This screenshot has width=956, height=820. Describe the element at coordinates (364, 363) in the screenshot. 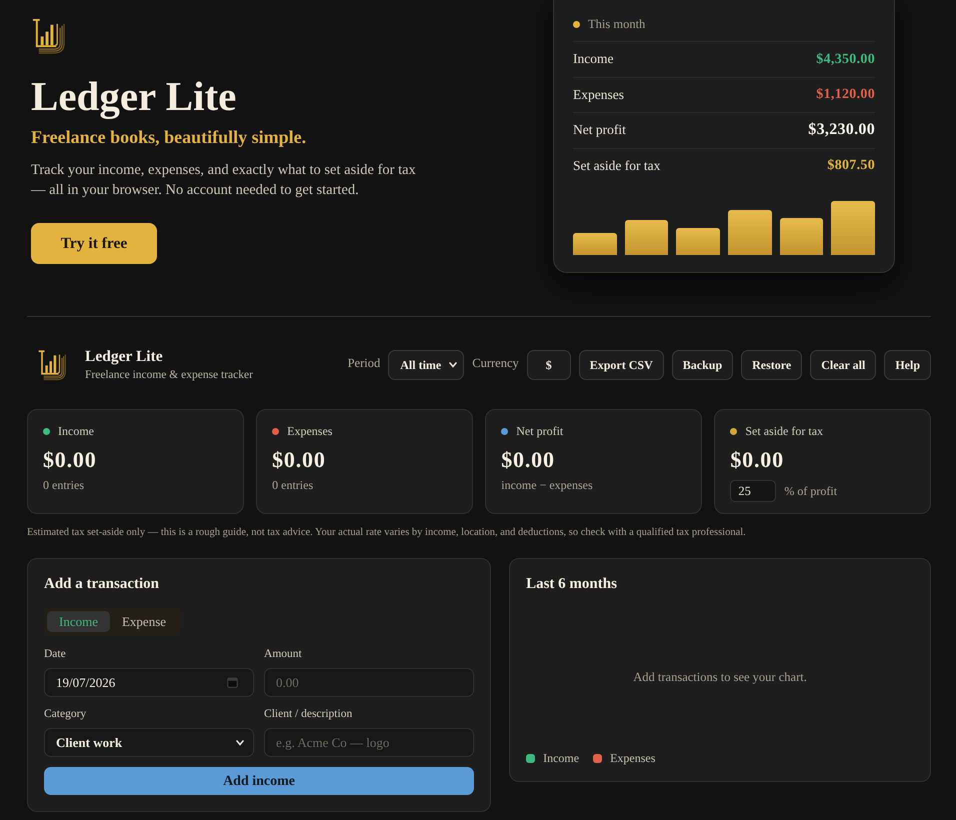

I see `period-label: Period` at that location.